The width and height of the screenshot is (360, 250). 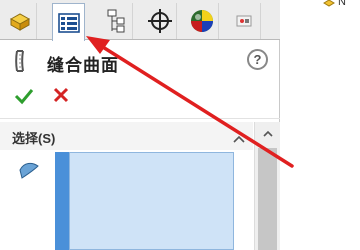 I want to click on ok-button, so click(x=24, y=96).